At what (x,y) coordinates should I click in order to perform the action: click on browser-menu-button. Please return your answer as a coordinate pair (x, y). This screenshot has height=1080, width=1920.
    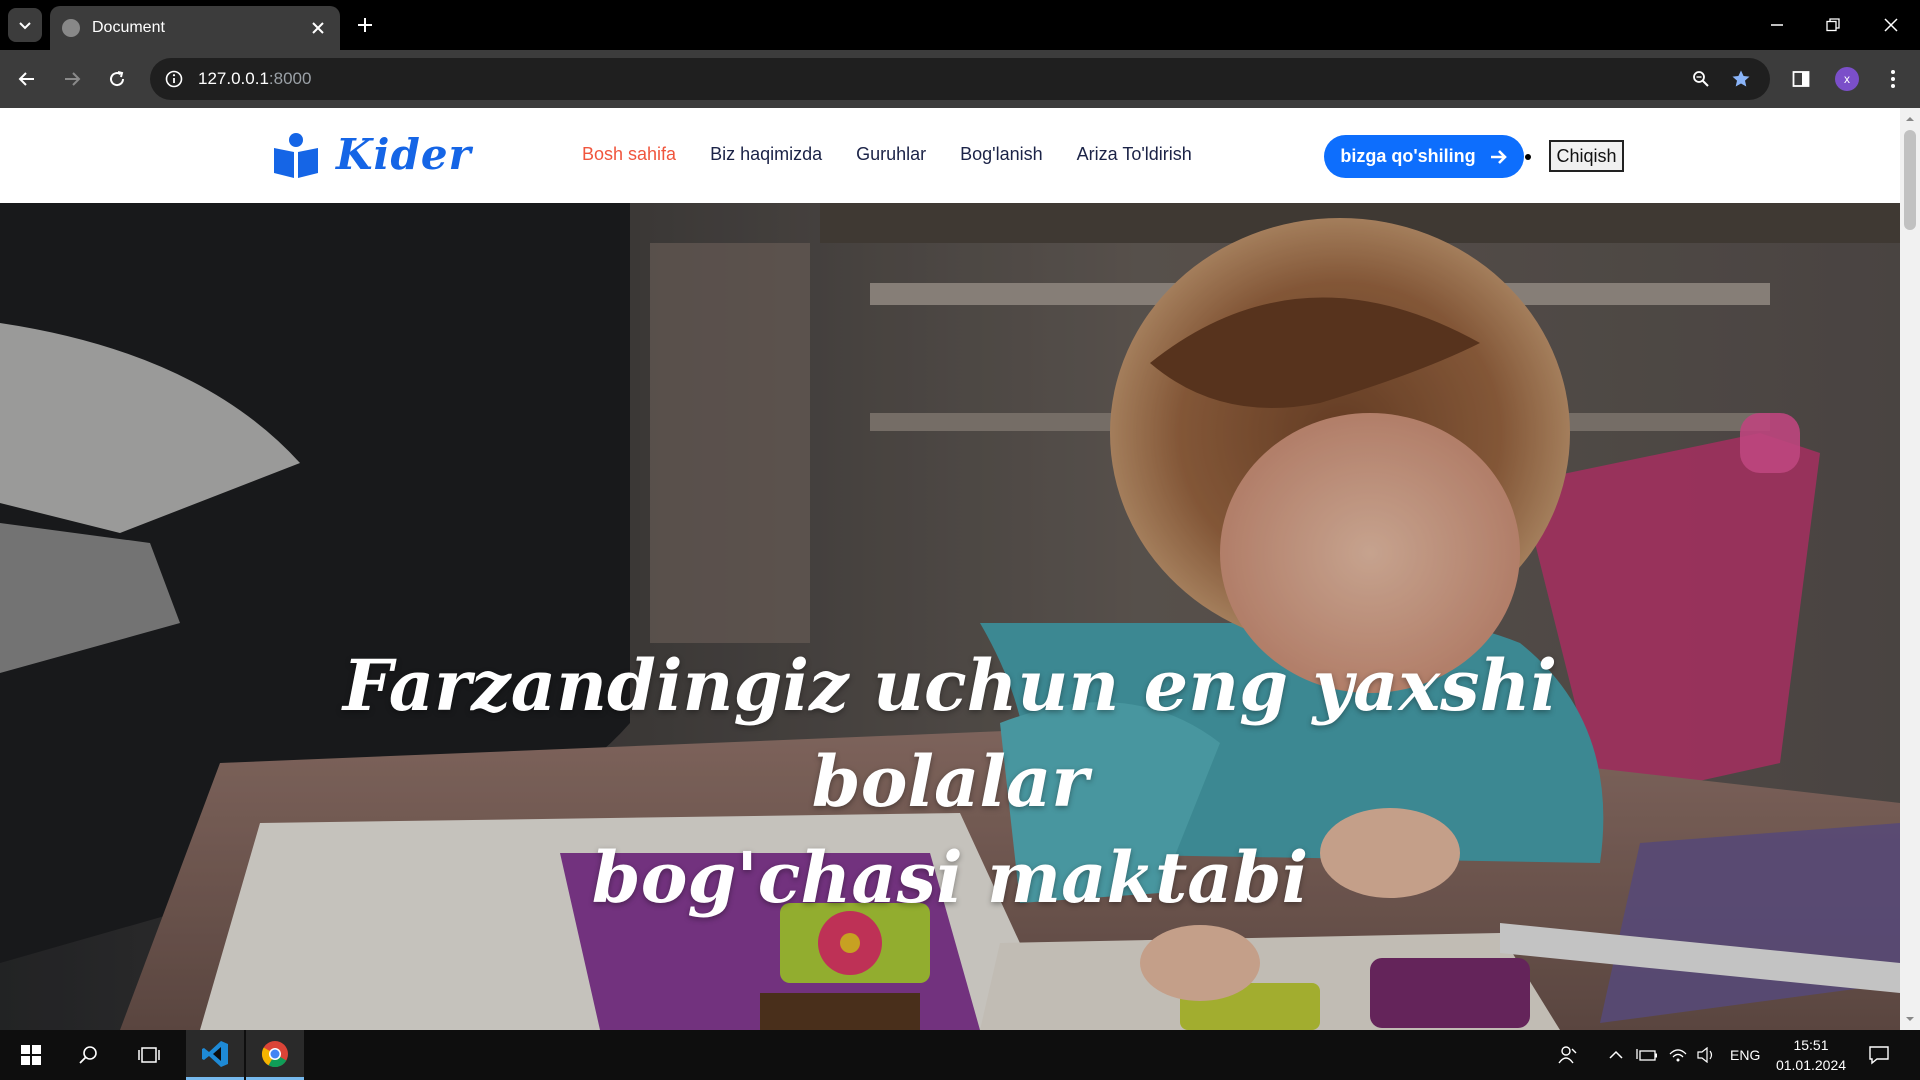
    Looking at the image, I should click on (1893, 79).